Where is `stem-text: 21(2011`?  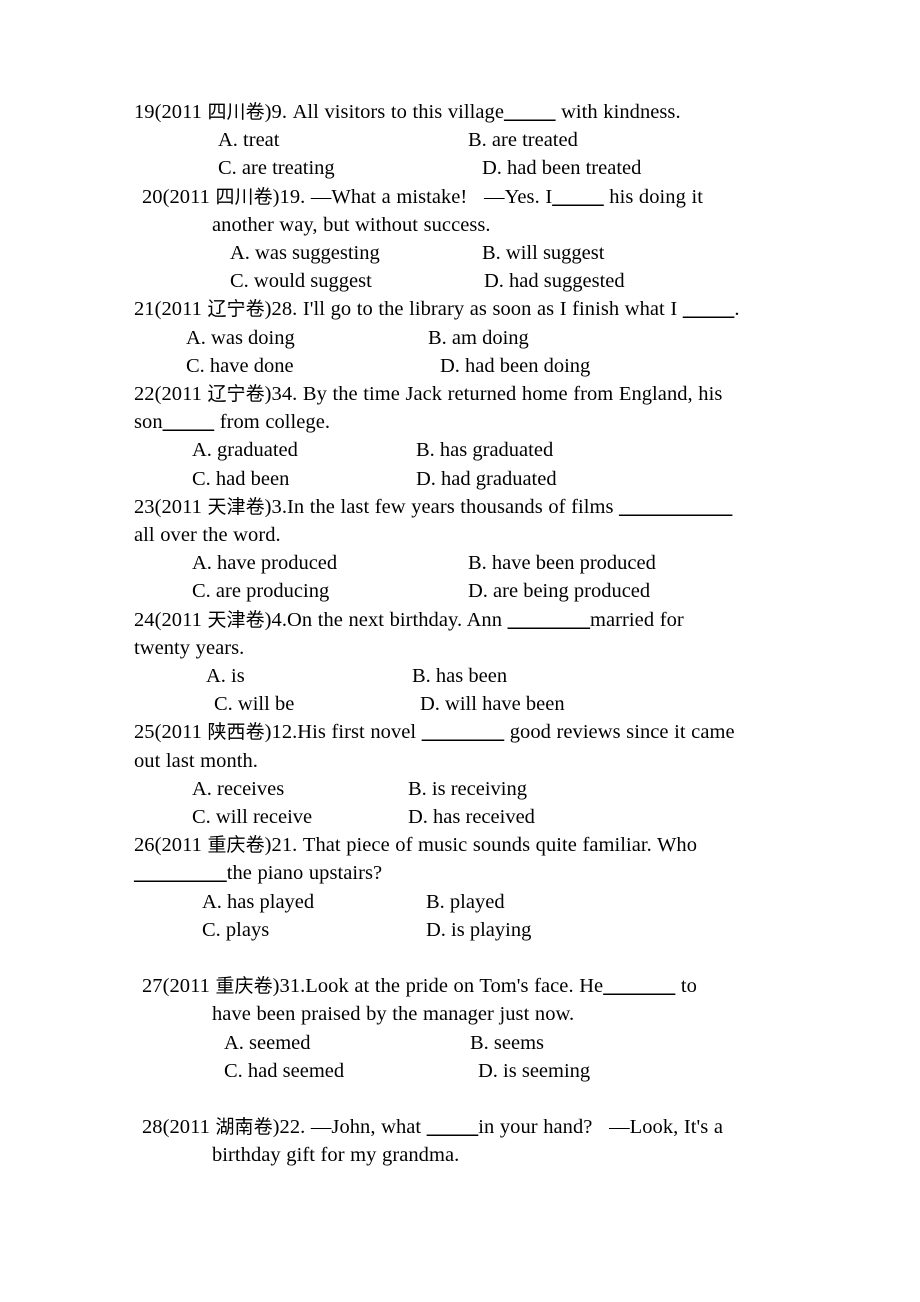 stem-text: 21(2011 is located at coordinates (171, 309).